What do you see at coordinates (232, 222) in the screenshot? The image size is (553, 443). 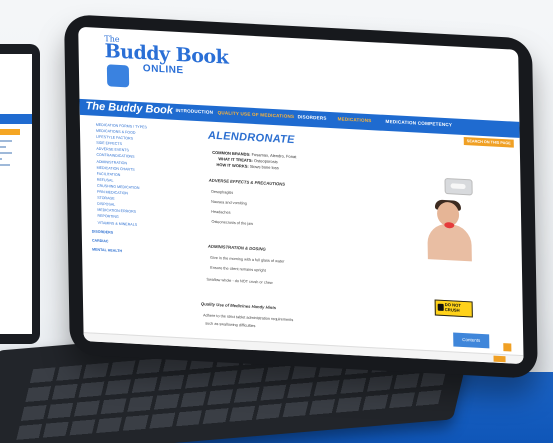 I see `effect-item: Osteonecrosis of the jaw` at bounding box center [232, 222].